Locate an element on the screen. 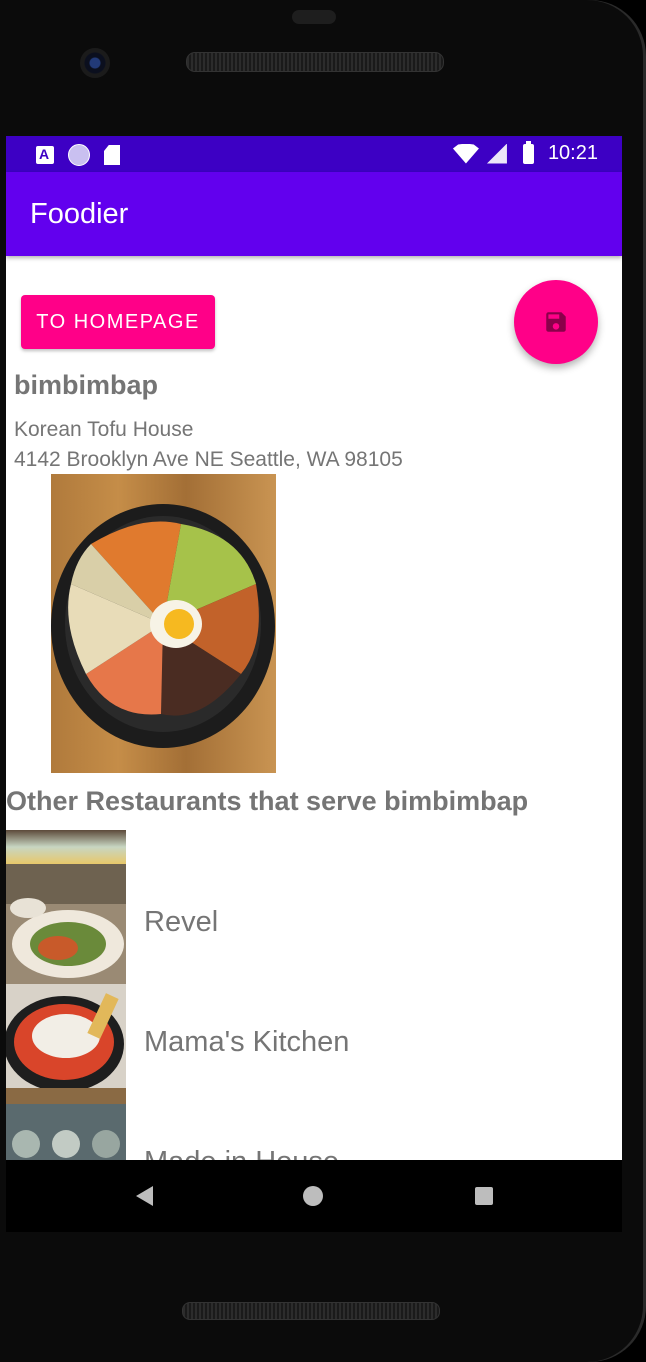  back-icon is located at coordinates (144, 1196).